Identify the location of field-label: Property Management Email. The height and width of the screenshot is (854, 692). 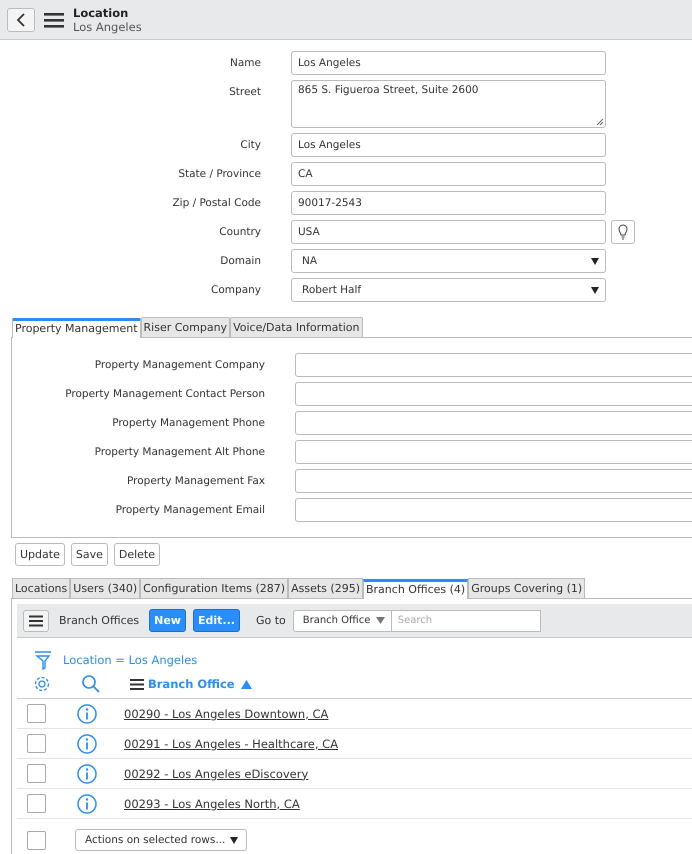
(189, 510).